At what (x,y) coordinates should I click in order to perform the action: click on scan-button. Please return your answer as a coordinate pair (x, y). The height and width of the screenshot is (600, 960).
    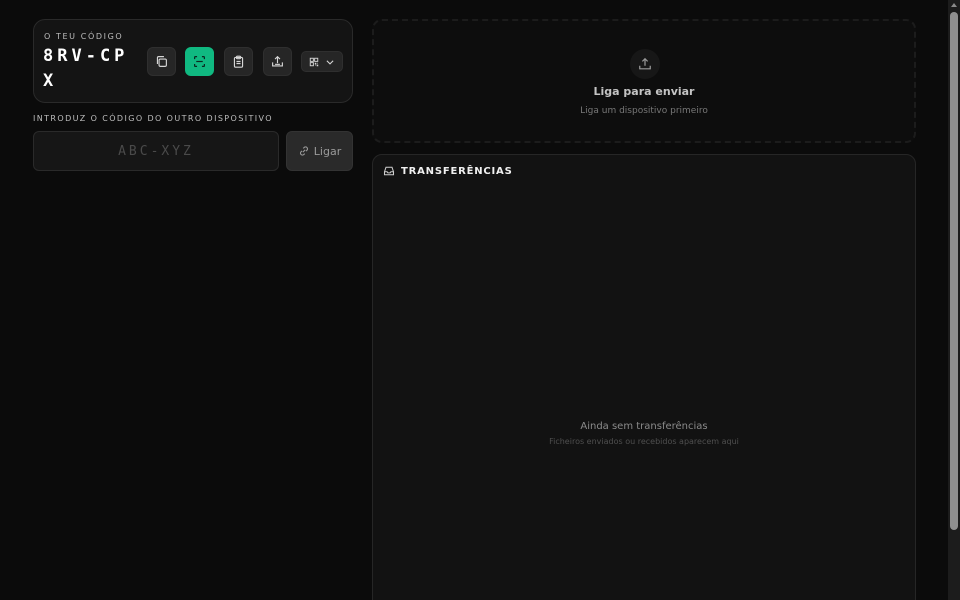
    Looking at the image, I should click on (199, 61).